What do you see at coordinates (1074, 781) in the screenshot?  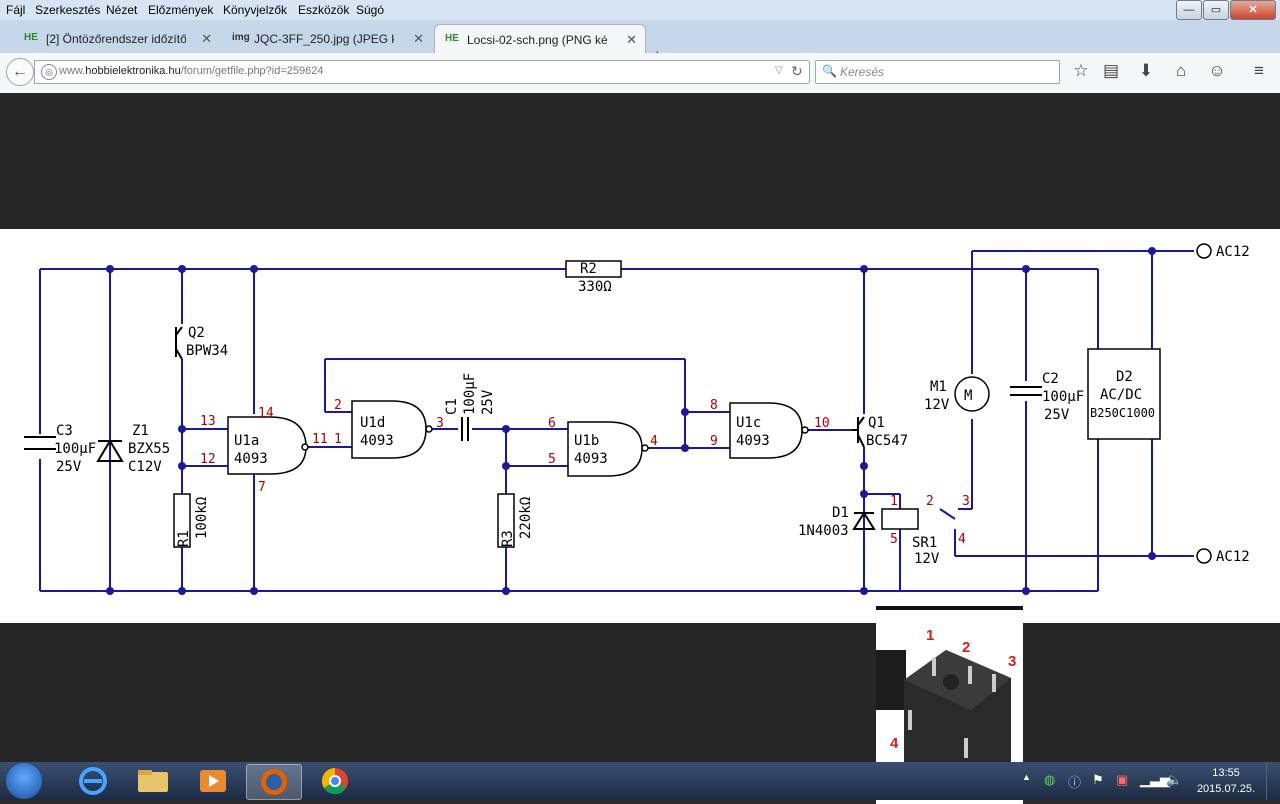 I see `info-icon: ⓘ` at bounding box center [1074, 781].